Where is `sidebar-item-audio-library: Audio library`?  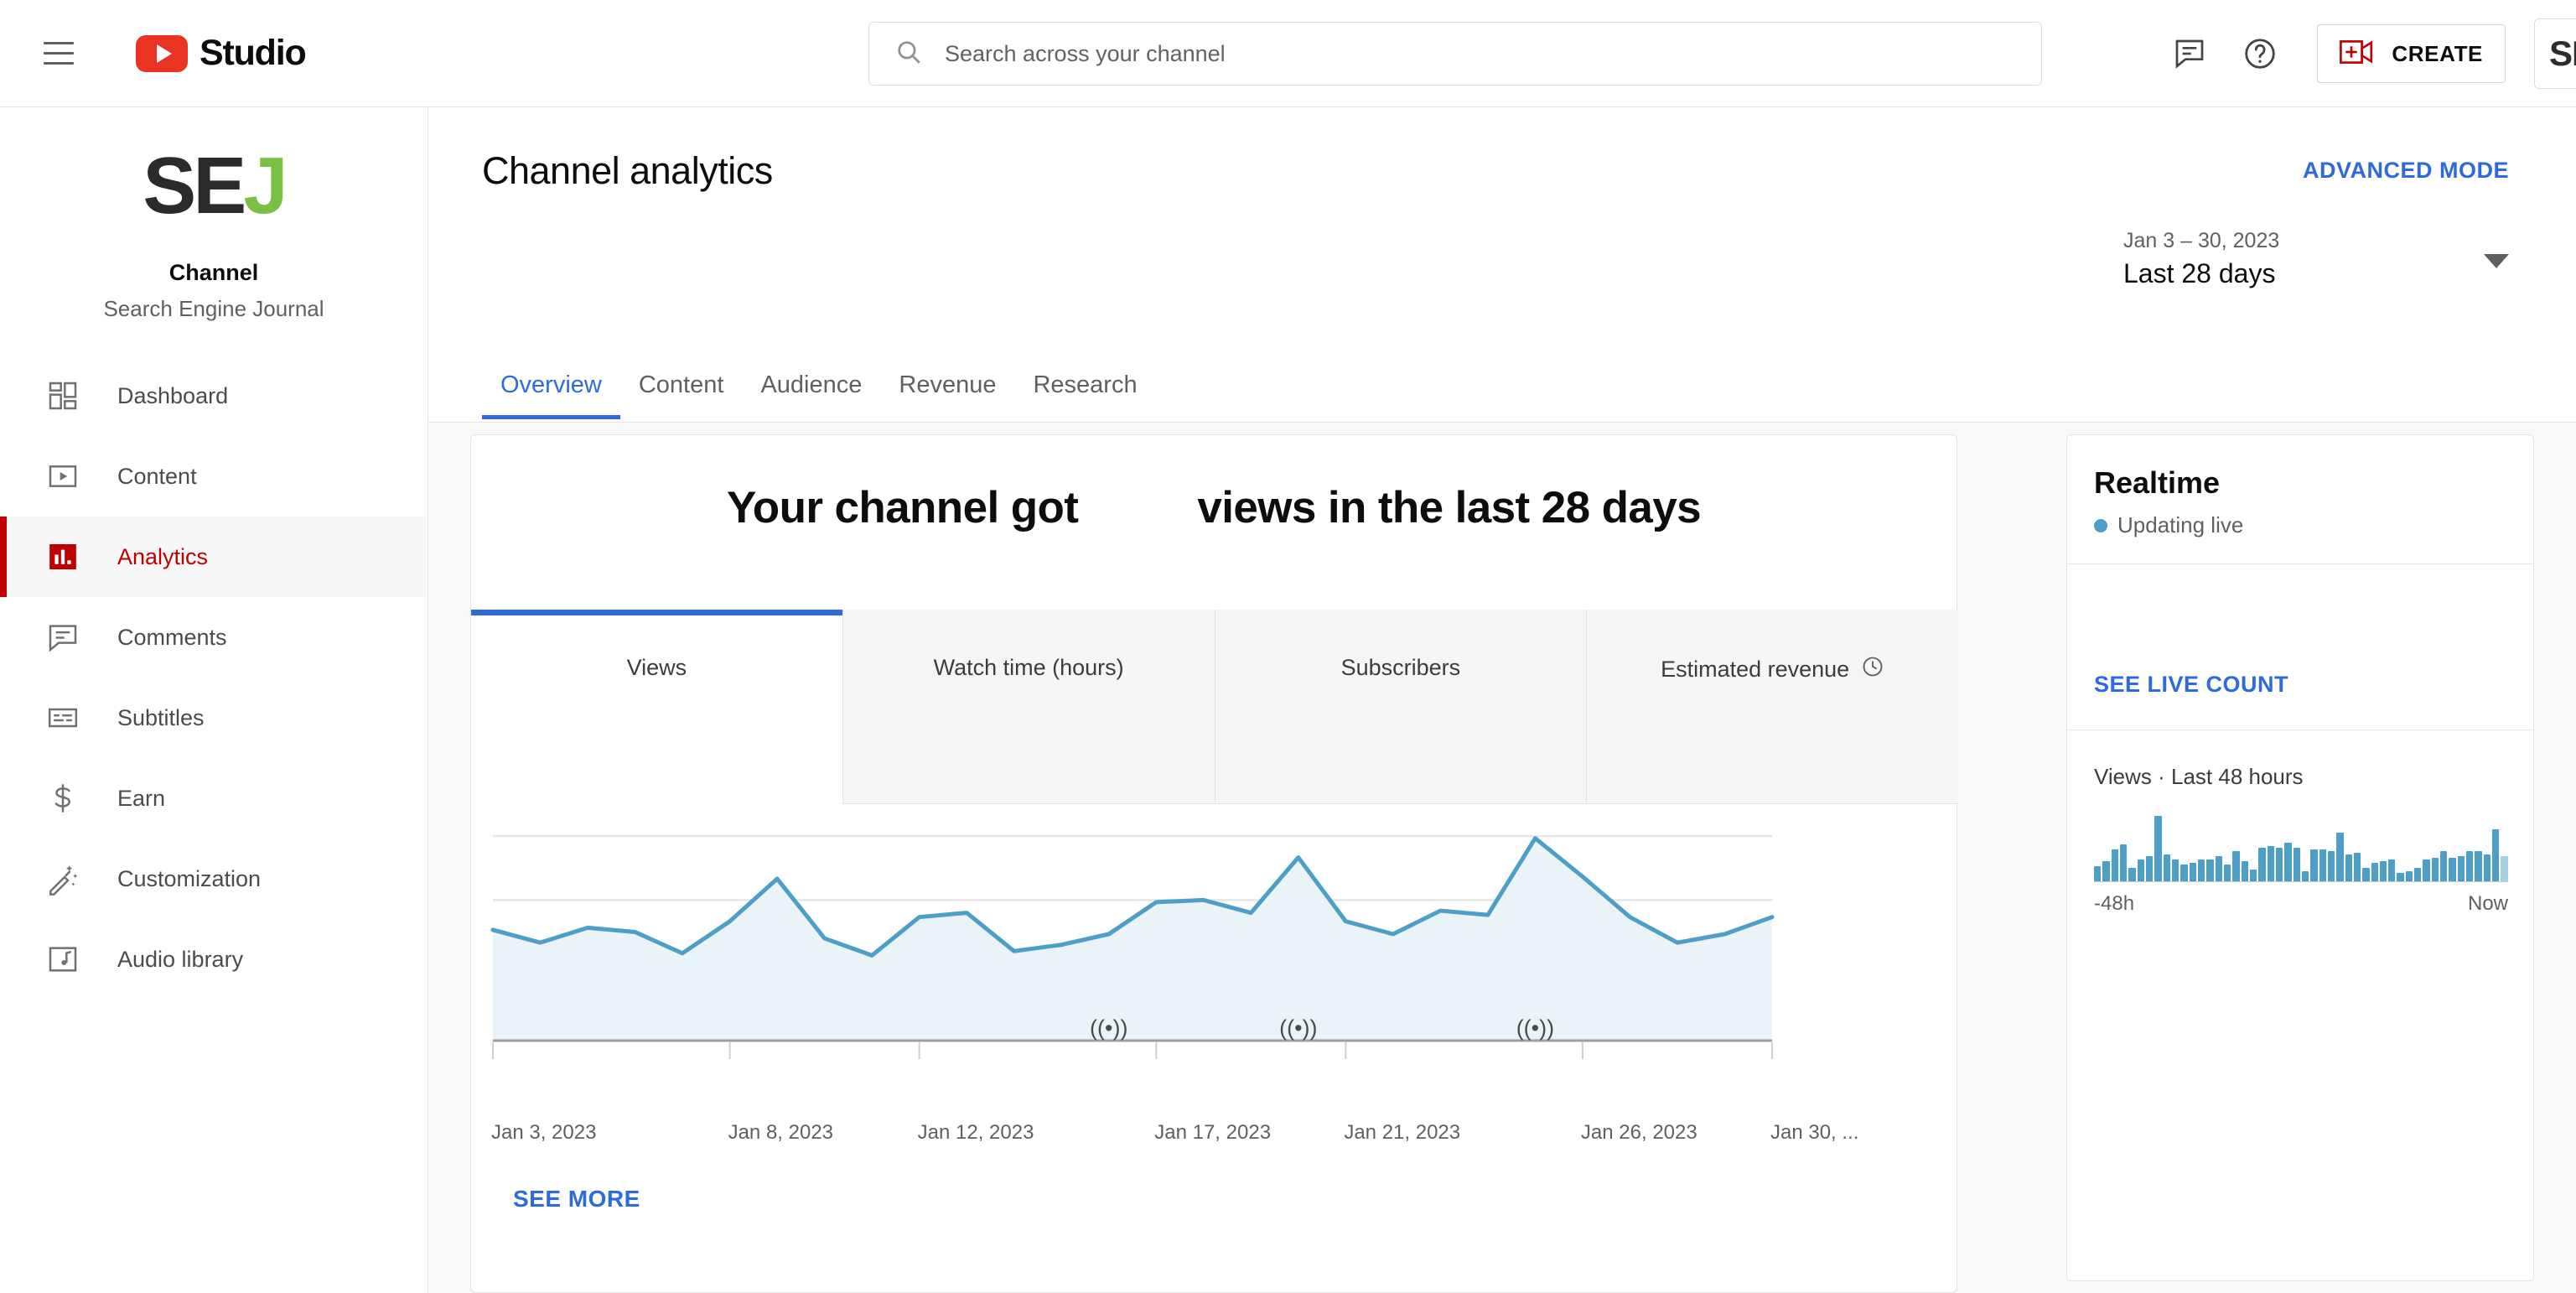
sidebar-item-audio-library: Audio library is located at coordinates (214, 960).